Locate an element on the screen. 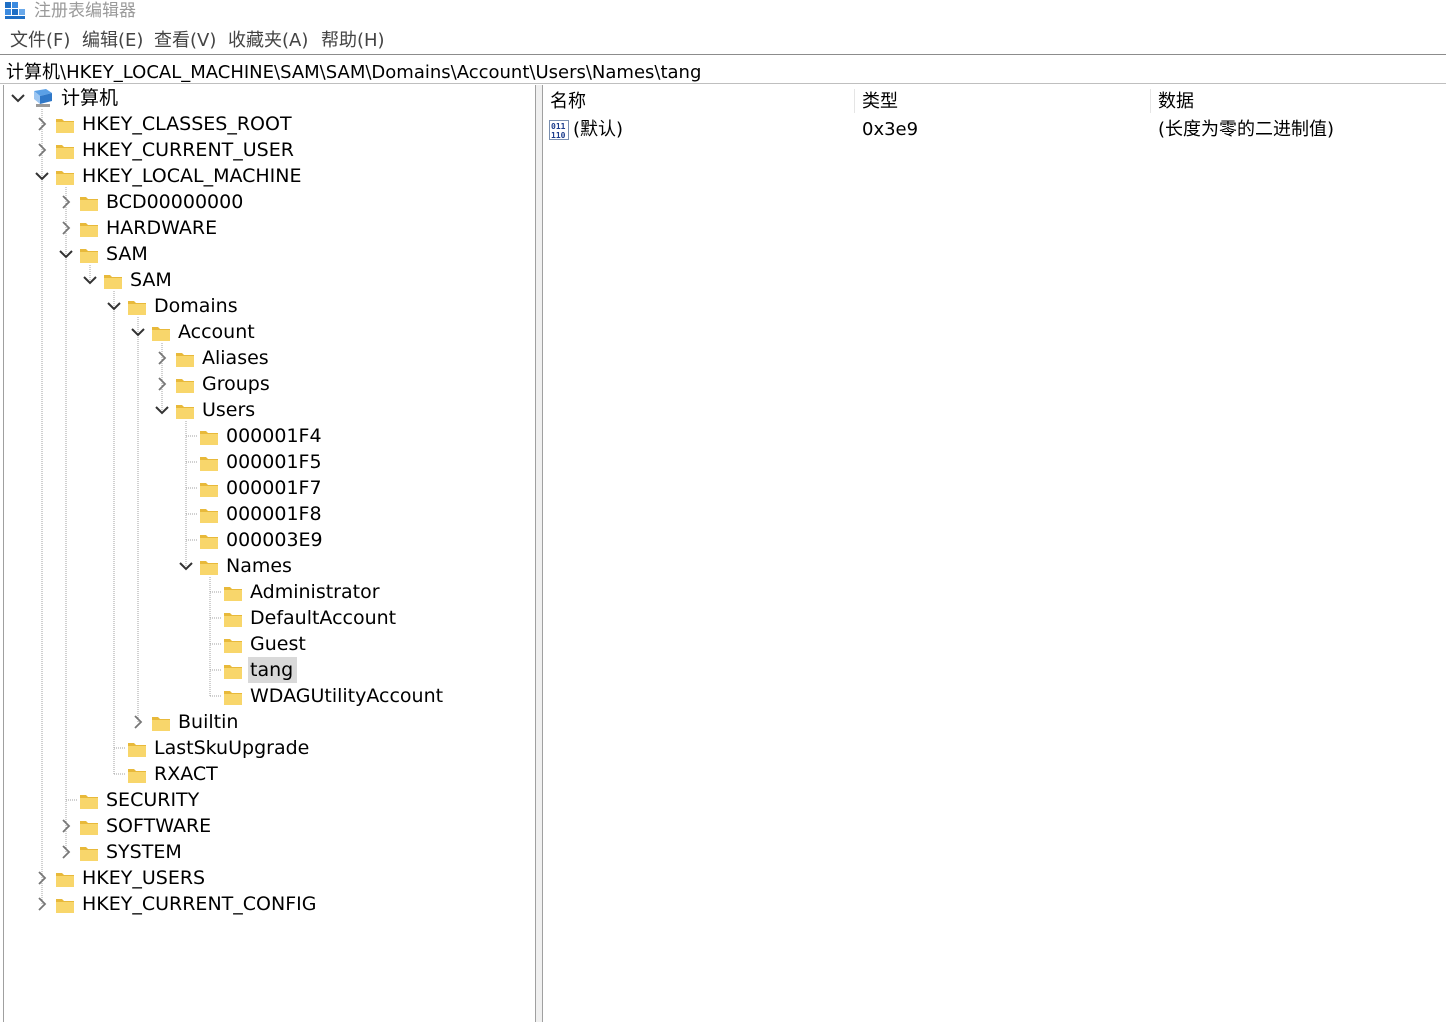 Image resolution: width=1446 pixels, height=1022 pixels. tree-node-label: 000001F4 is located at coordinates (274, 436).